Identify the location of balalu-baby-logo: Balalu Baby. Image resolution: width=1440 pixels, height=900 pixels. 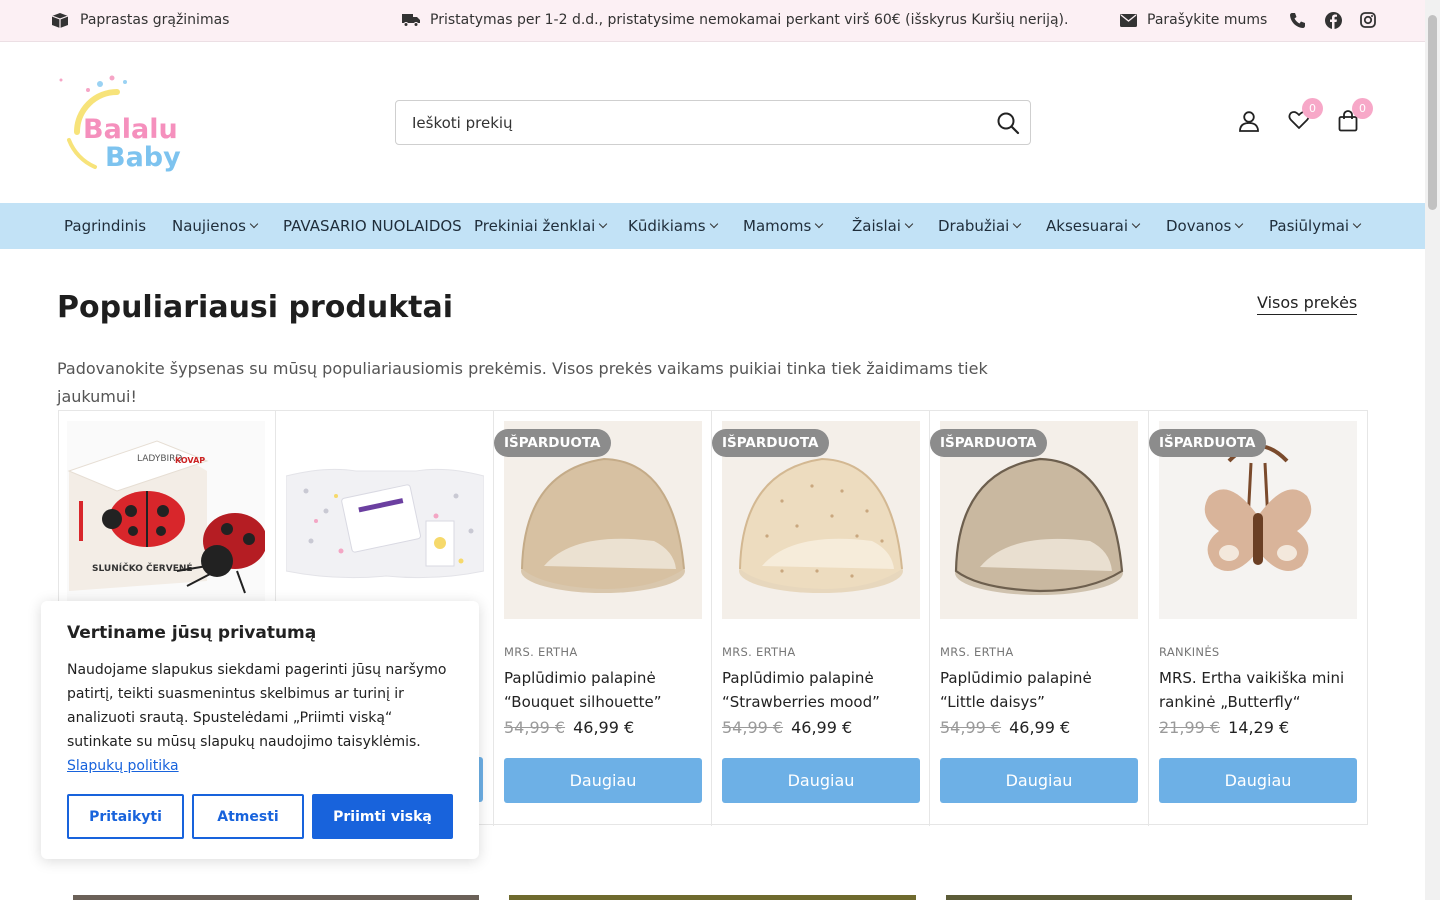
(125, 122).